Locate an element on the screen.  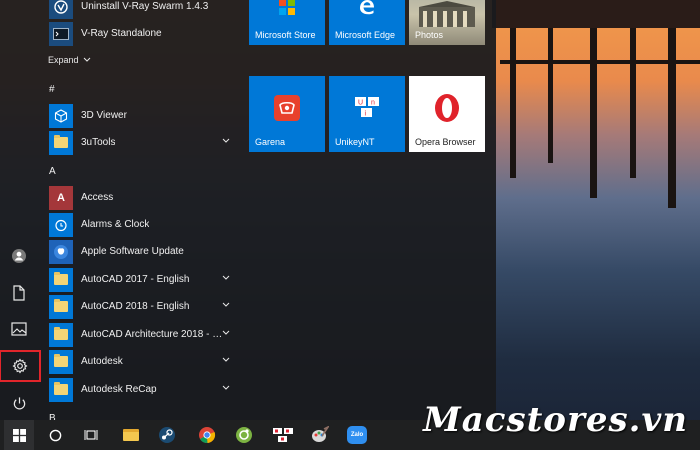
tile-label: Microsoft Edge is located at coordinates (365, 35).